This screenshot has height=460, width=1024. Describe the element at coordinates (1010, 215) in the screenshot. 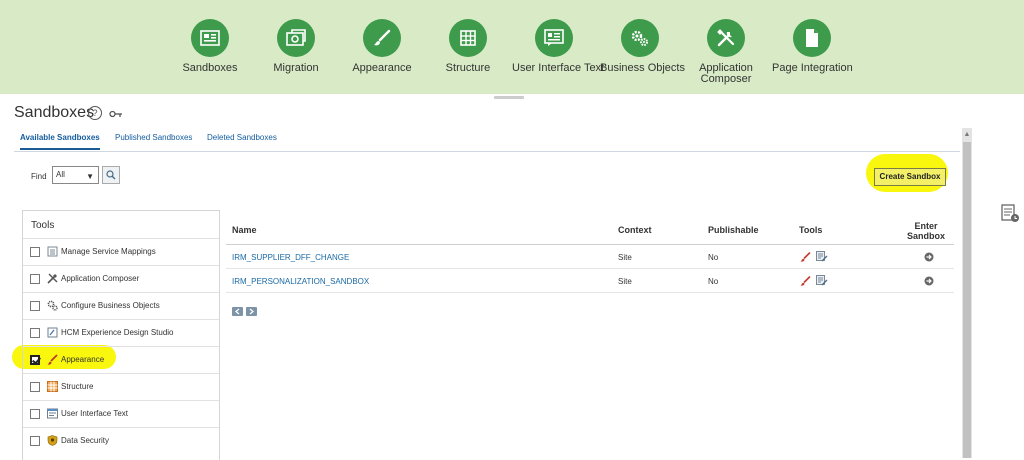

I see `side-panel-icon` at that location.